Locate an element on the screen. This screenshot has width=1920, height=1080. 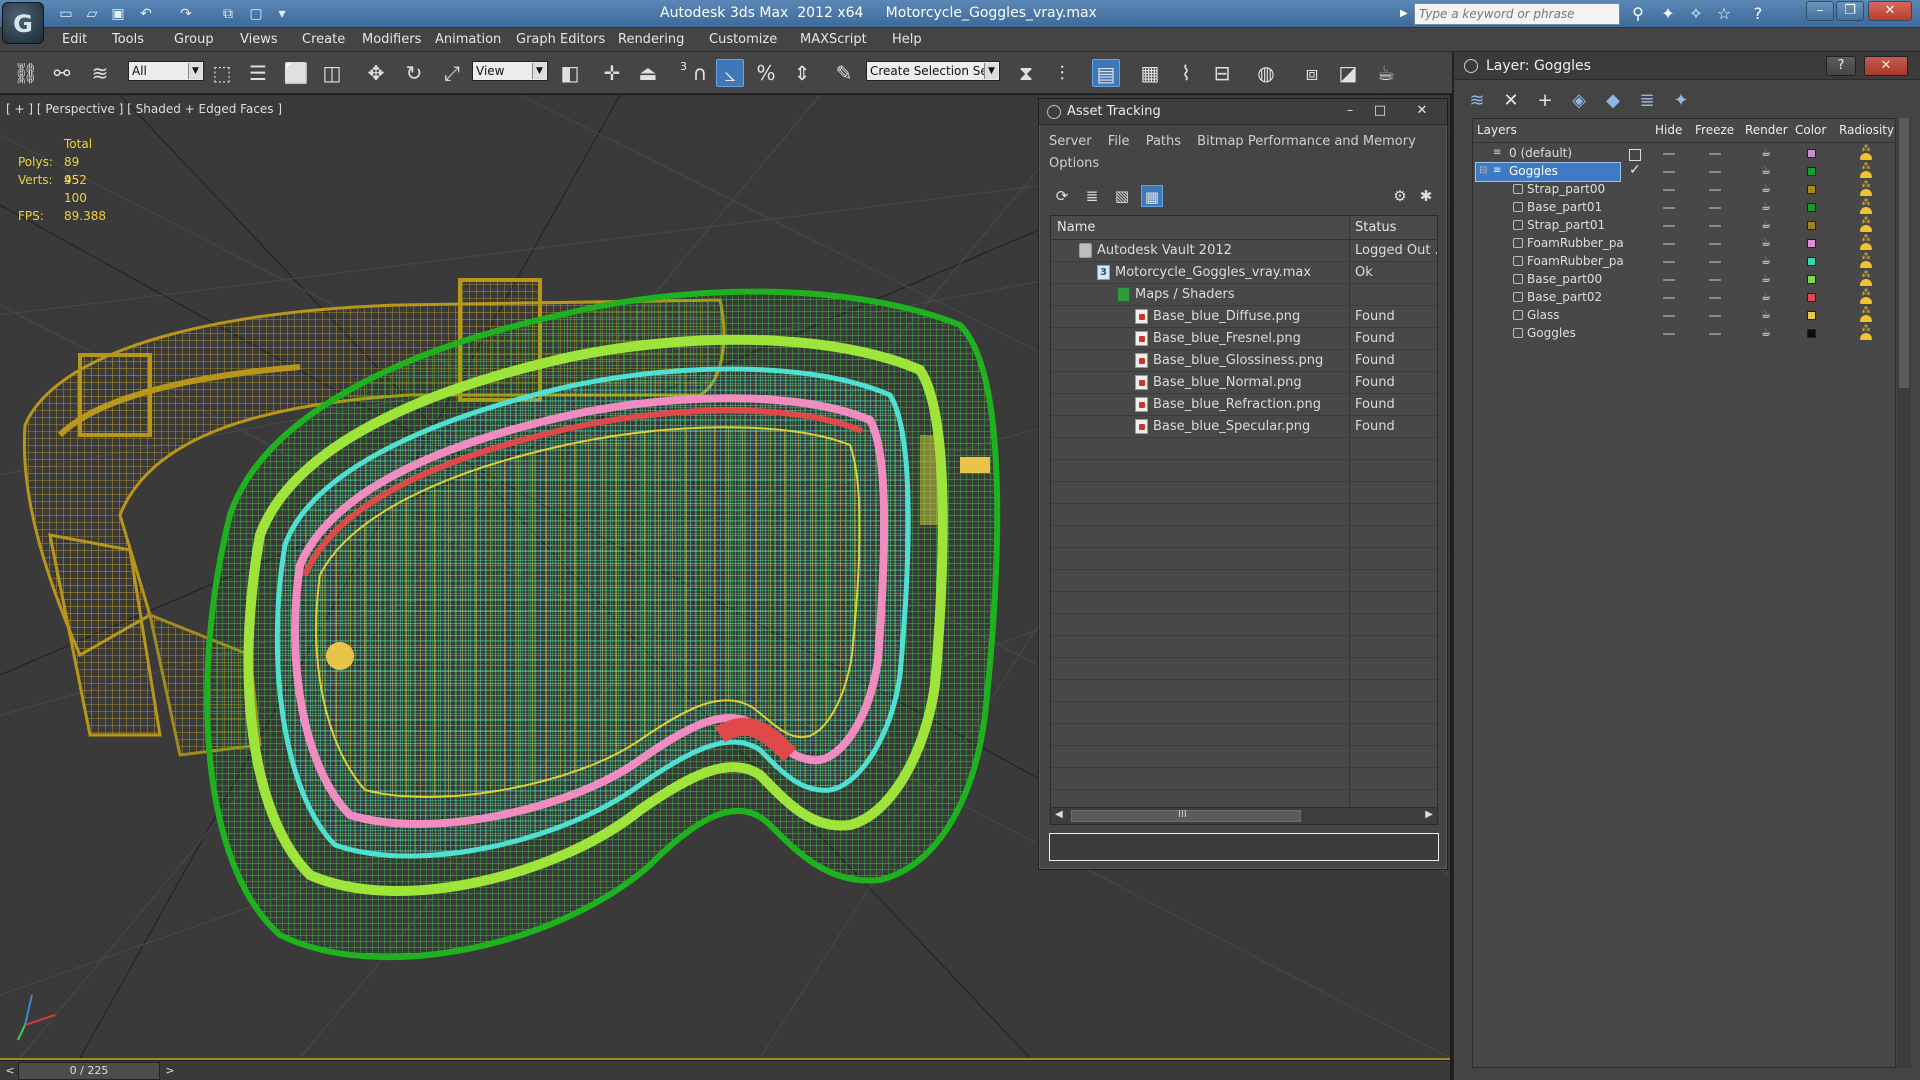
snaps-toggle-icon: ∩ is located at coordinates (700, 73).